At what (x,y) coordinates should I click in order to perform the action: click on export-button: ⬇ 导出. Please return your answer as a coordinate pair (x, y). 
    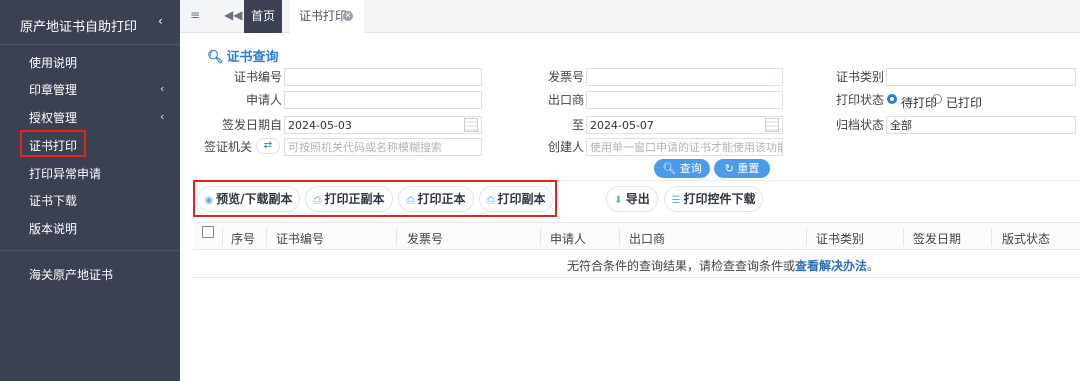
    Looking at the image, I should click on (632, 199).